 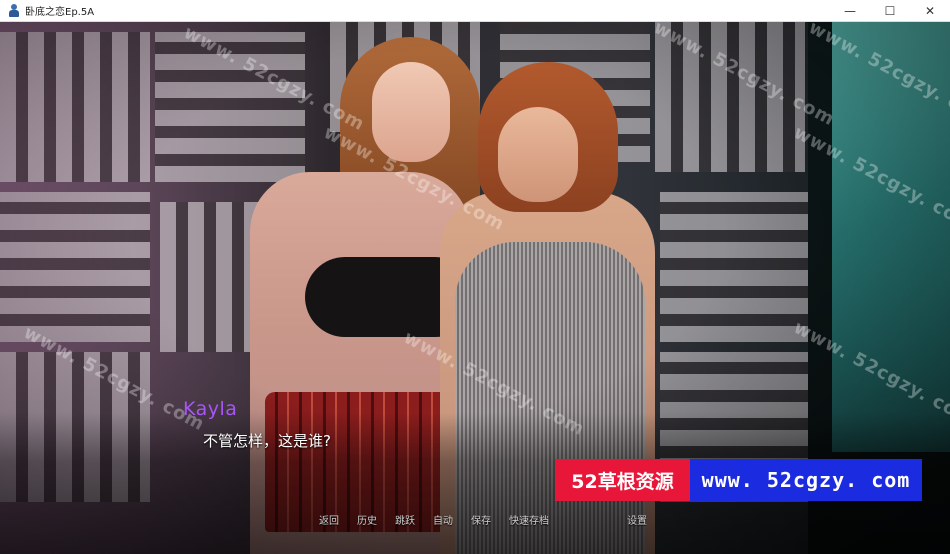 I want to click on banner-site-name: 52草根资源, so click(x=622, y=480).